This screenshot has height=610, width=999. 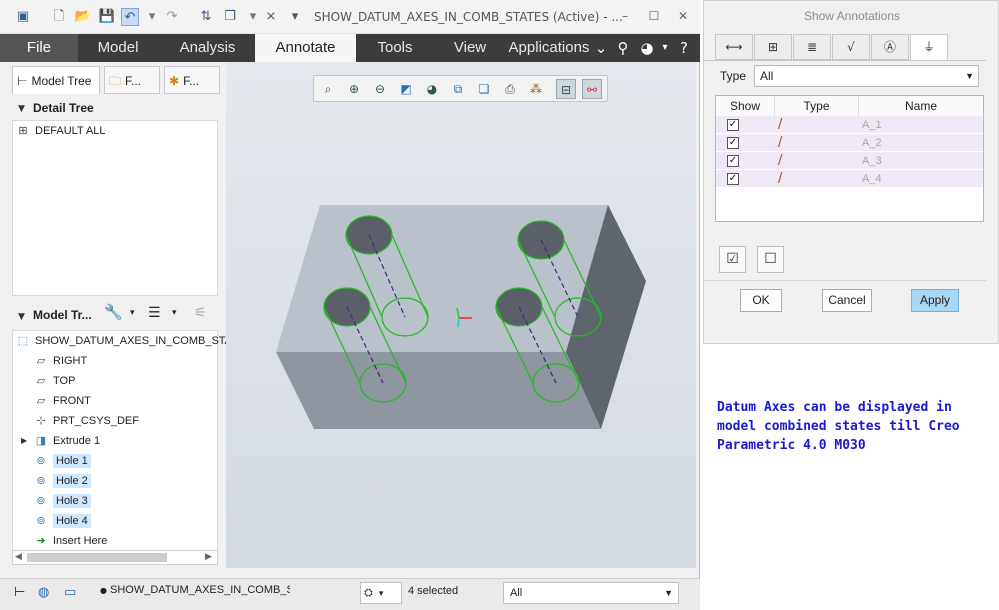 I want to click on model-tree-item: ⊹ PRT_CSYS_DEF, so click(x=86, y=421).